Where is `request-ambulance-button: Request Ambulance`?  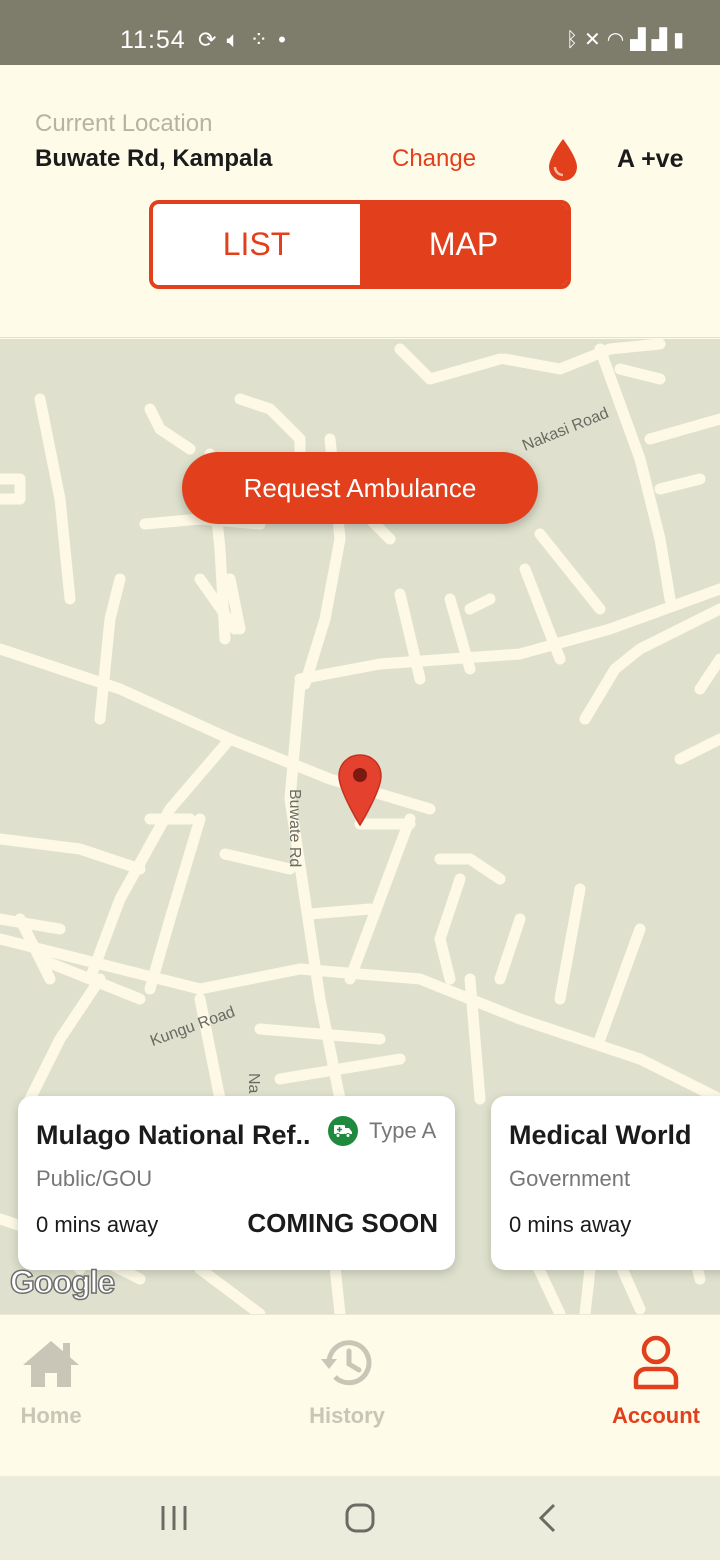 request-ambulance-button: Request Ambulance is located at coordinates (360, 488).